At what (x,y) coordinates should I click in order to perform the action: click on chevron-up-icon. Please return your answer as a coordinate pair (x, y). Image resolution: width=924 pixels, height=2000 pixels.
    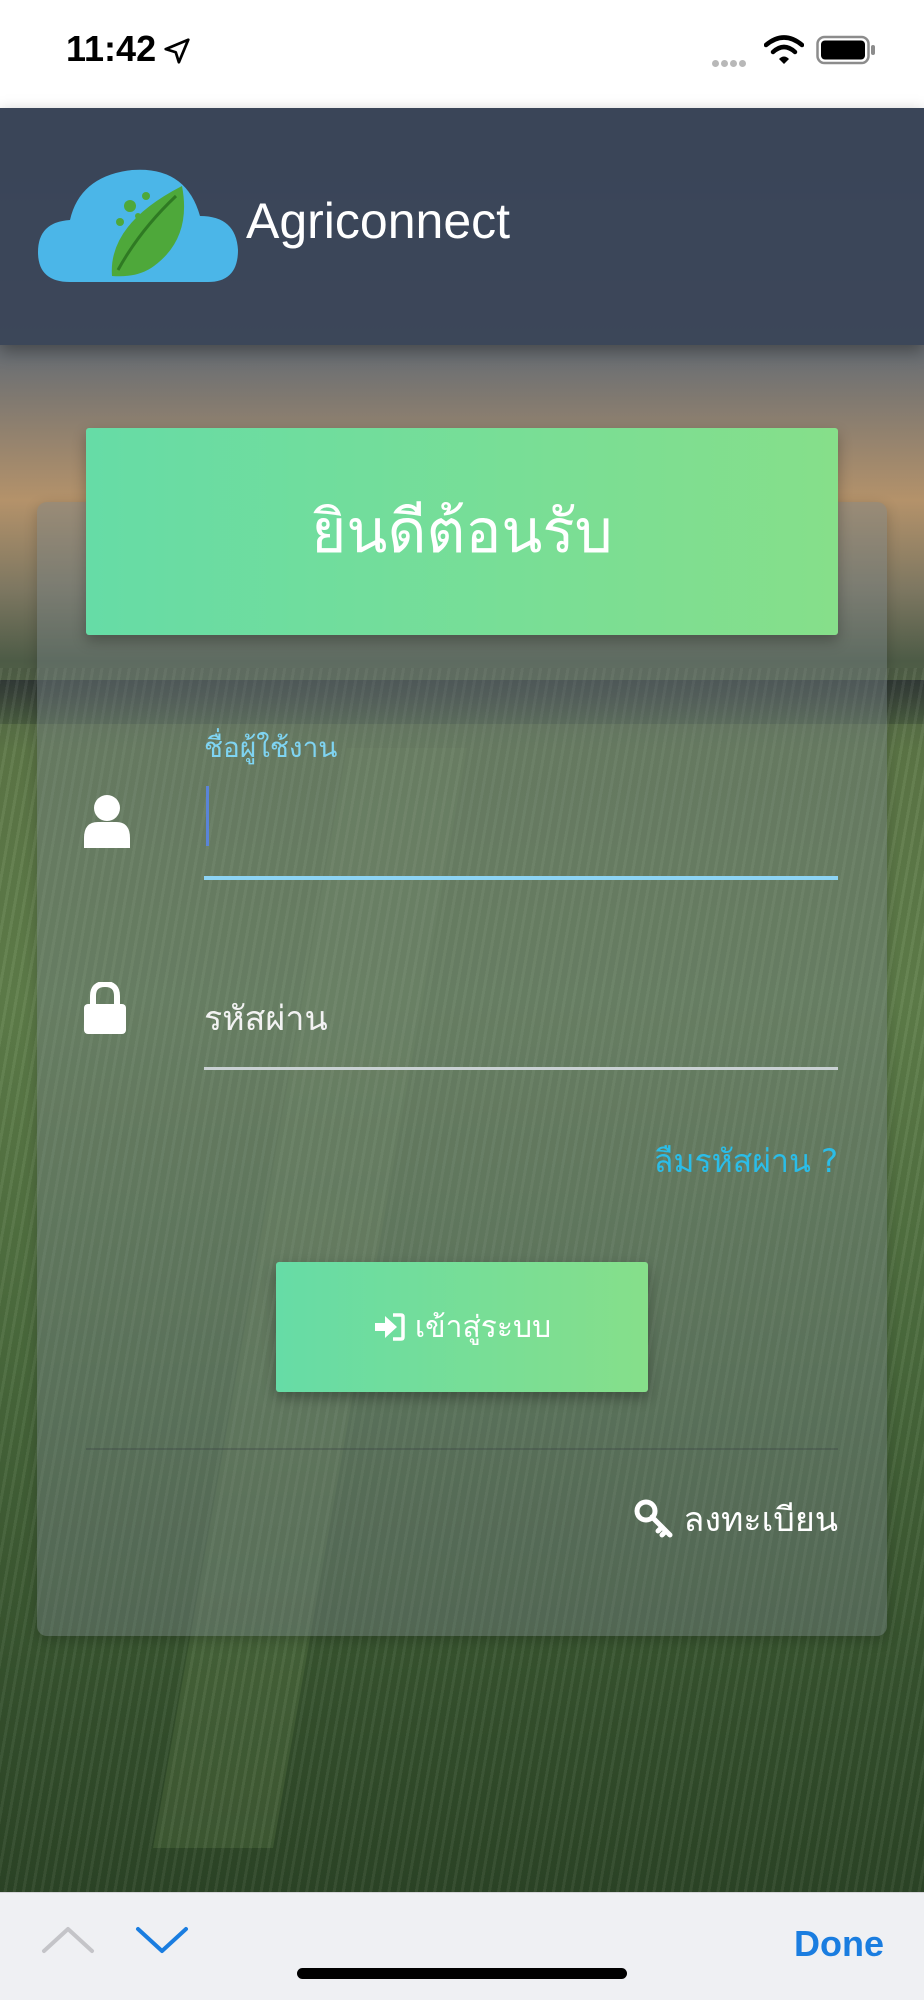
    Looking at the image, I should click on (68, 1939).